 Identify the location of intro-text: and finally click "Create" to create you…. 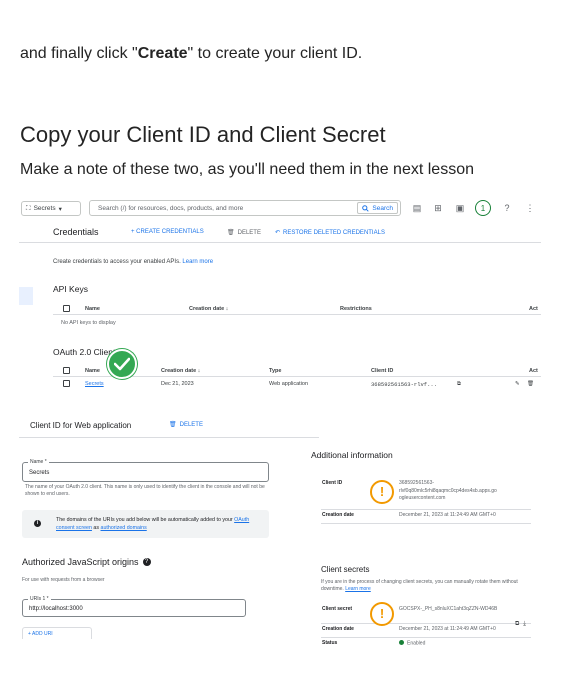
(191, 53).